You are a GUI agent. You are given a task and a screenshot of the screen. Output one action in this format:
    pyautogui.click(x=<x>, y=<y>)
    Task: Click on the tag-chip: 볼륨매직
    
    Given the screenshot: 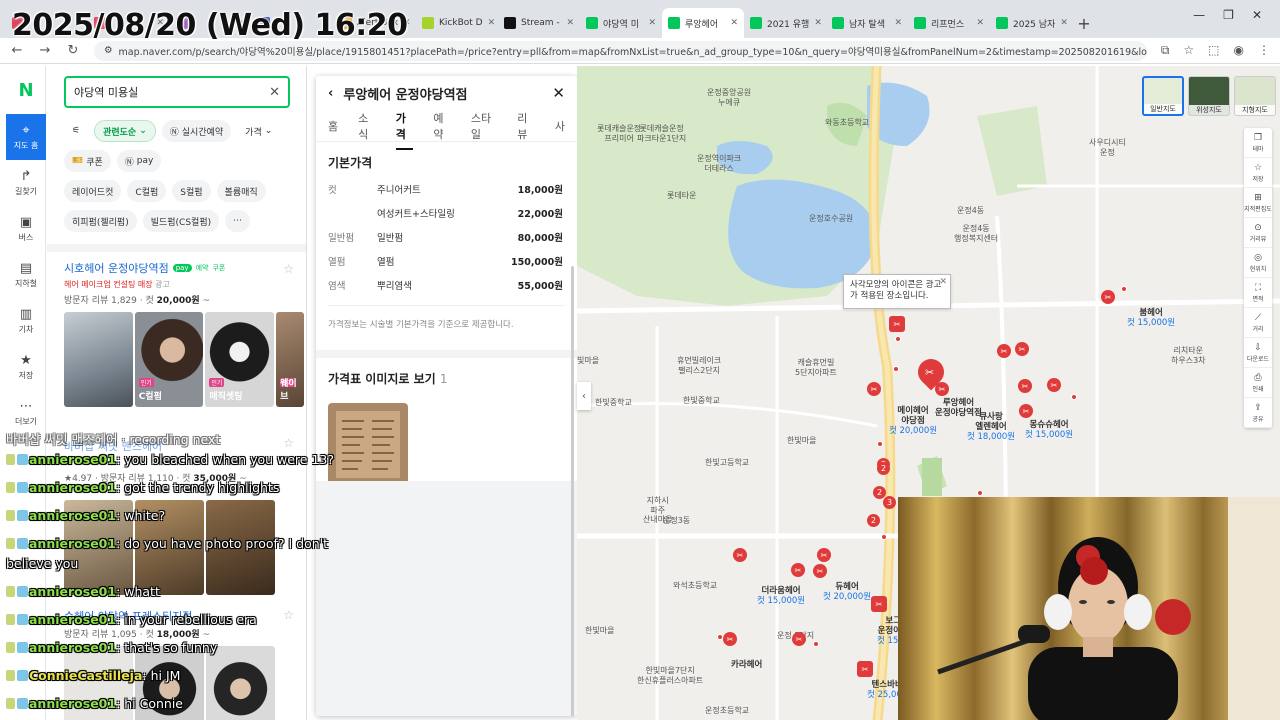 What is the action you would take?
    pyautogui.click(x=241, y=191)
    